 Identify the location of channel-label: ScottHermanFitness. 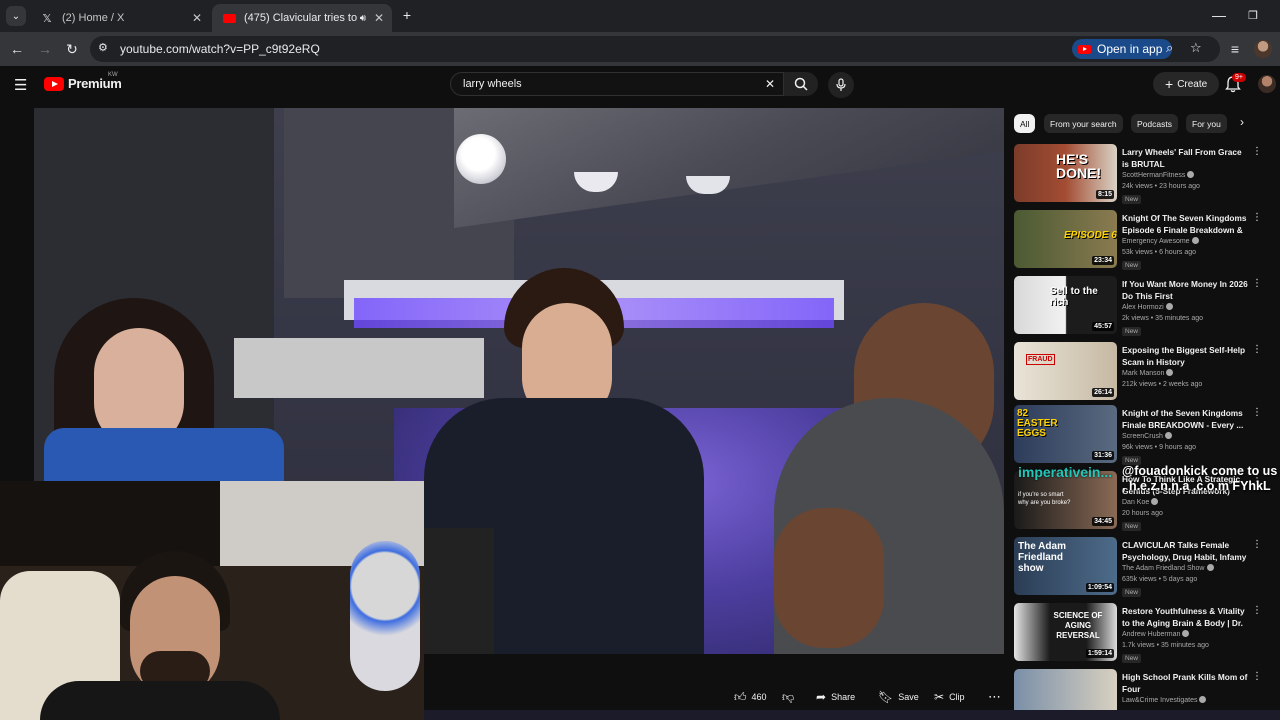
(1154, 175).